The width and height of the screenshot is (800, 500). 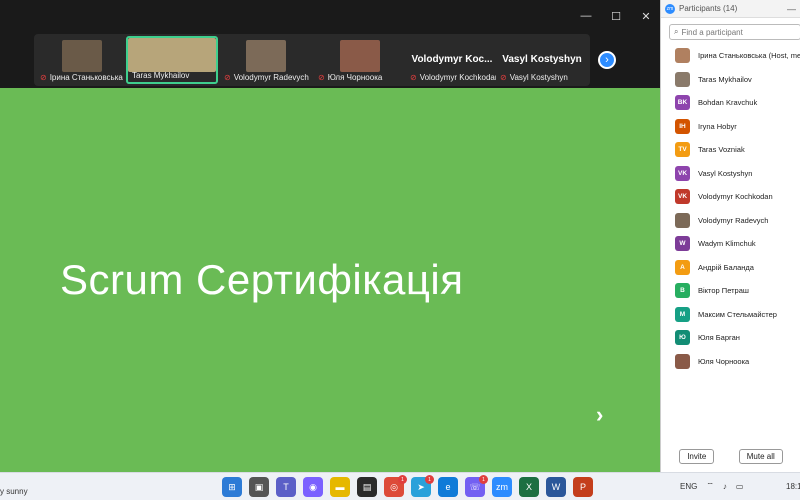 I want to click on gallery-tile: ⊘ Ірина Станьковська, so click(x=82, y=60).